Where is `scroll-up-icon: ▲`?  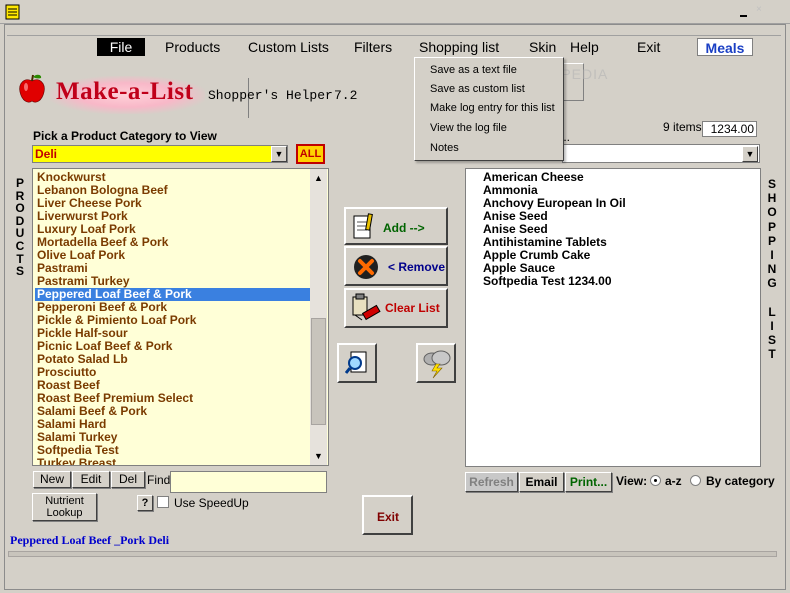
scroll-up-icon: ▲ is located at coordinates (318, 178).